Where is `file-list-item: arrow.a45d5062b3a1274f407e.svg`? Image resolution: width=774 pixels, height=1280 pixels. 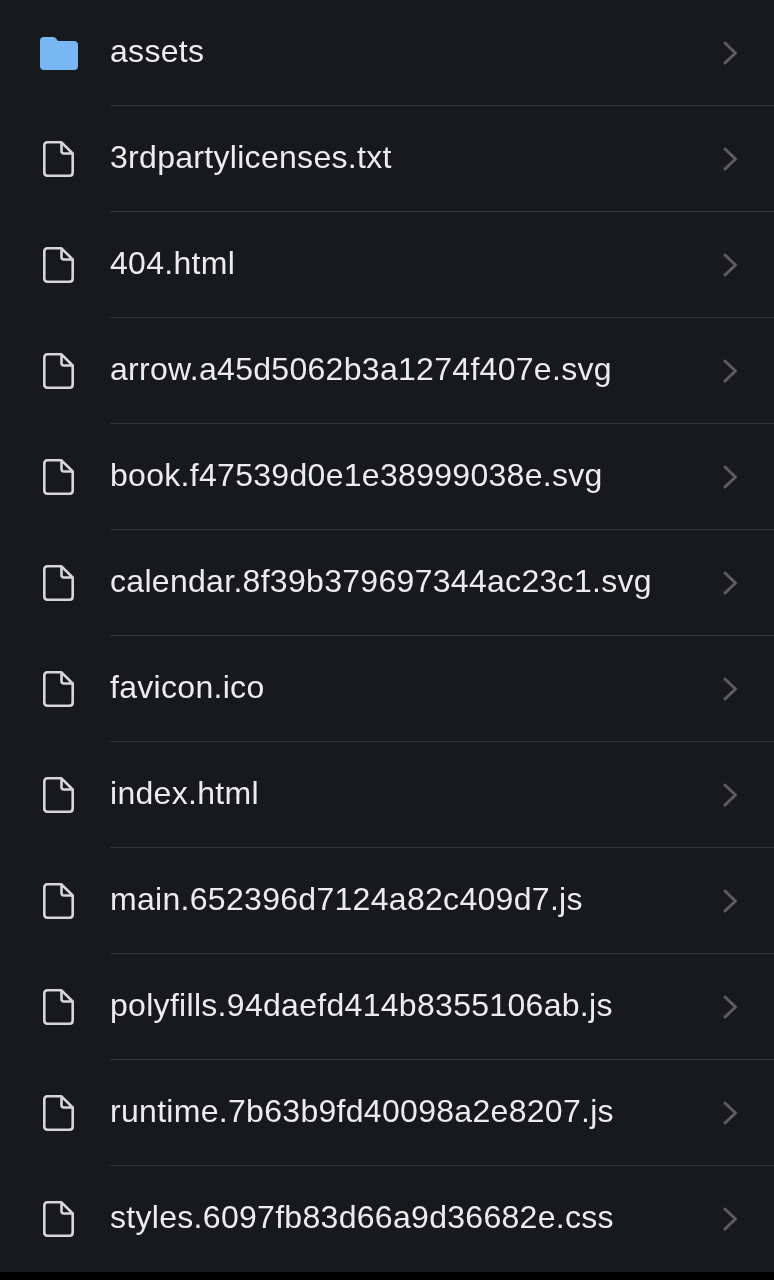 file-list-item: arrow.a45d5062b3a1274f407e.svg is located at coordinates (387, 371).